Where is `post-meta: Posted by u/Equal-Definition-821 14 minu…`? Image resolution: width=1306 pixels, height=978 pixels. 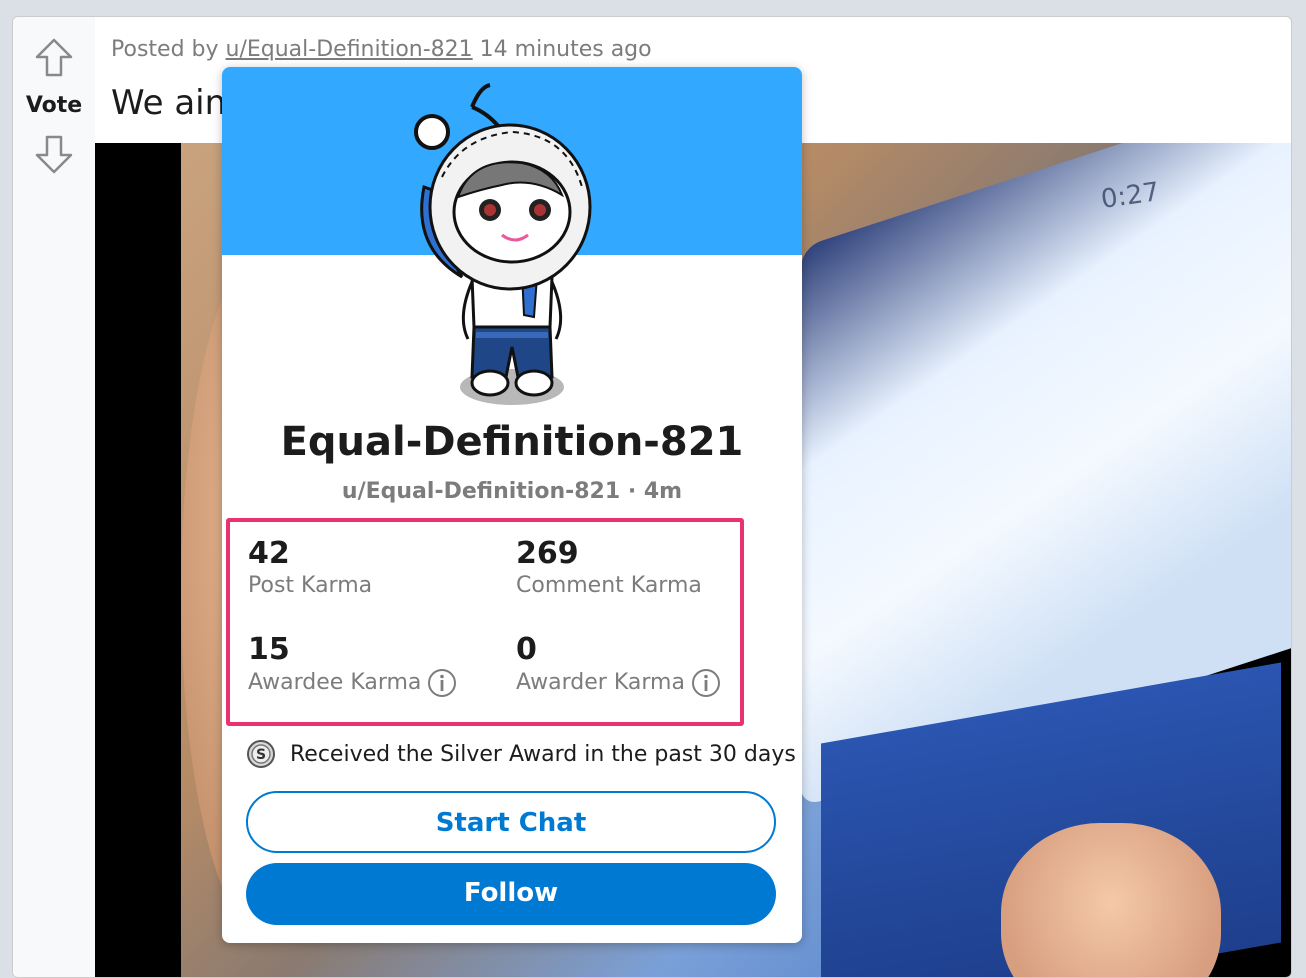 post-meta: Posted by u/Equal-Definition-821 14 minu… is located at coordinates (381, 49).